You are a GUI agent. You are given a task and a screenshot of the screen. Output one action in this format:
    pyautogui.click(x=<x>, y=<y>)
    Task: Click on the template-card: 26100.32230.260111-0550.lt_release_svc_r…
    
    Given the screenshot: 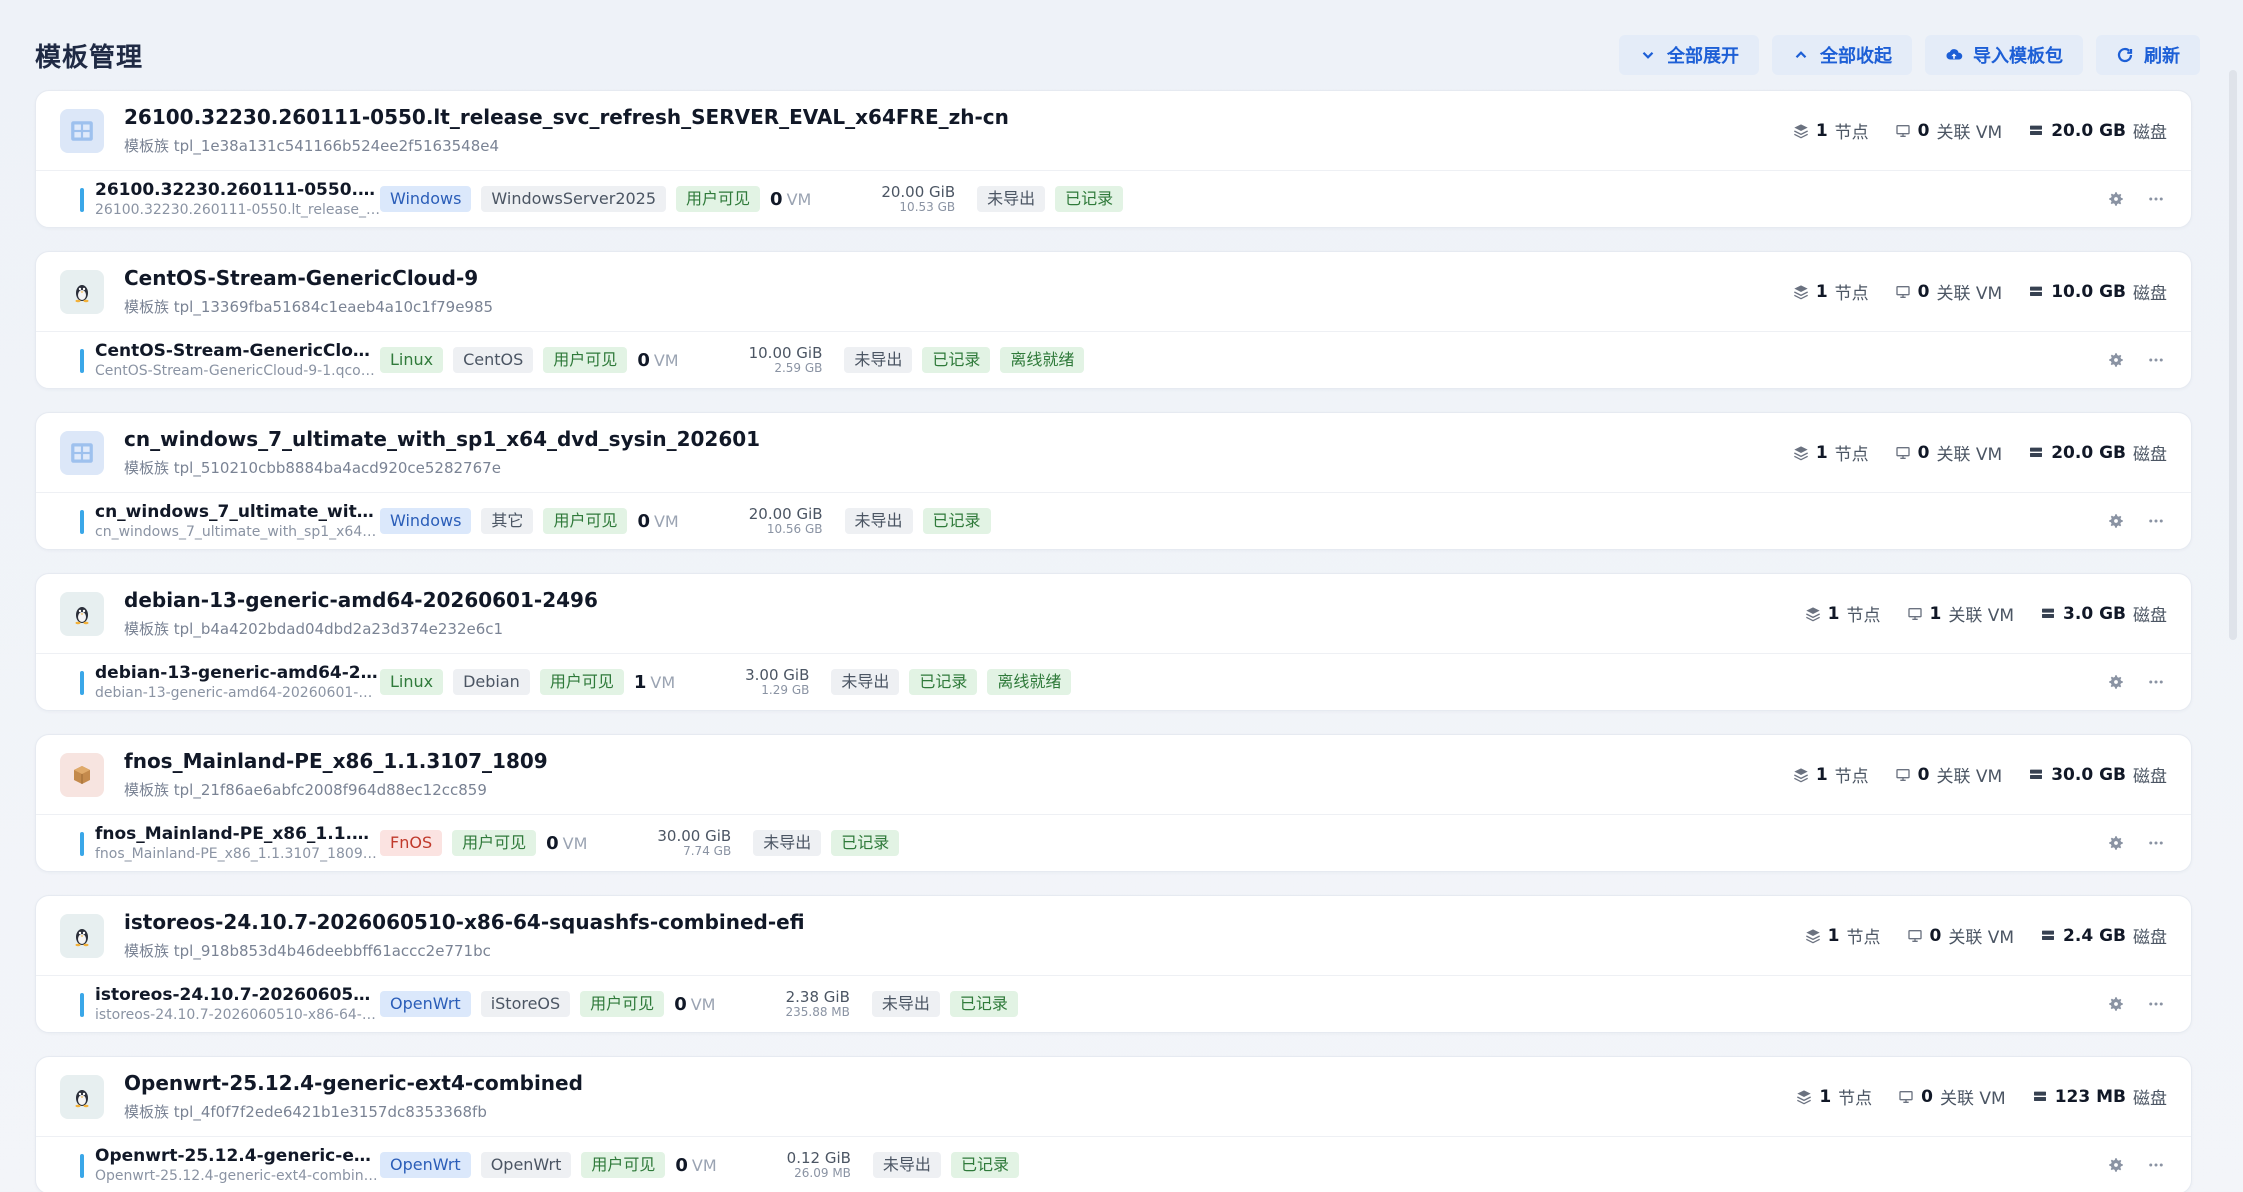 What is the action you would take?
    pyautogui.click(x=1113, y=159)
    